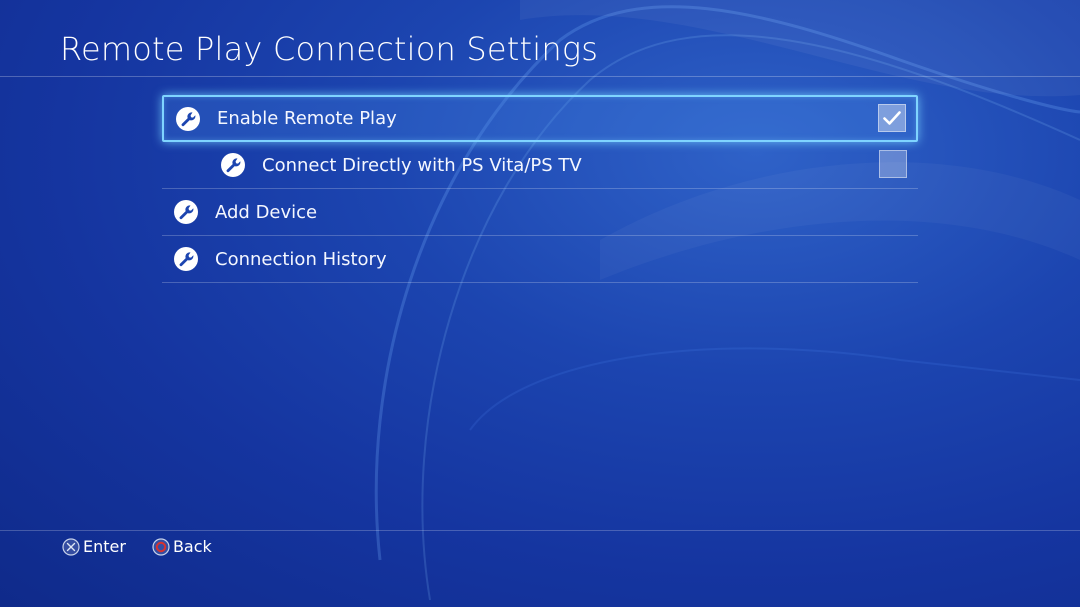 The image size is (1080, 607). I want to click on menu-item-label: Add Device, so click(266, 212).